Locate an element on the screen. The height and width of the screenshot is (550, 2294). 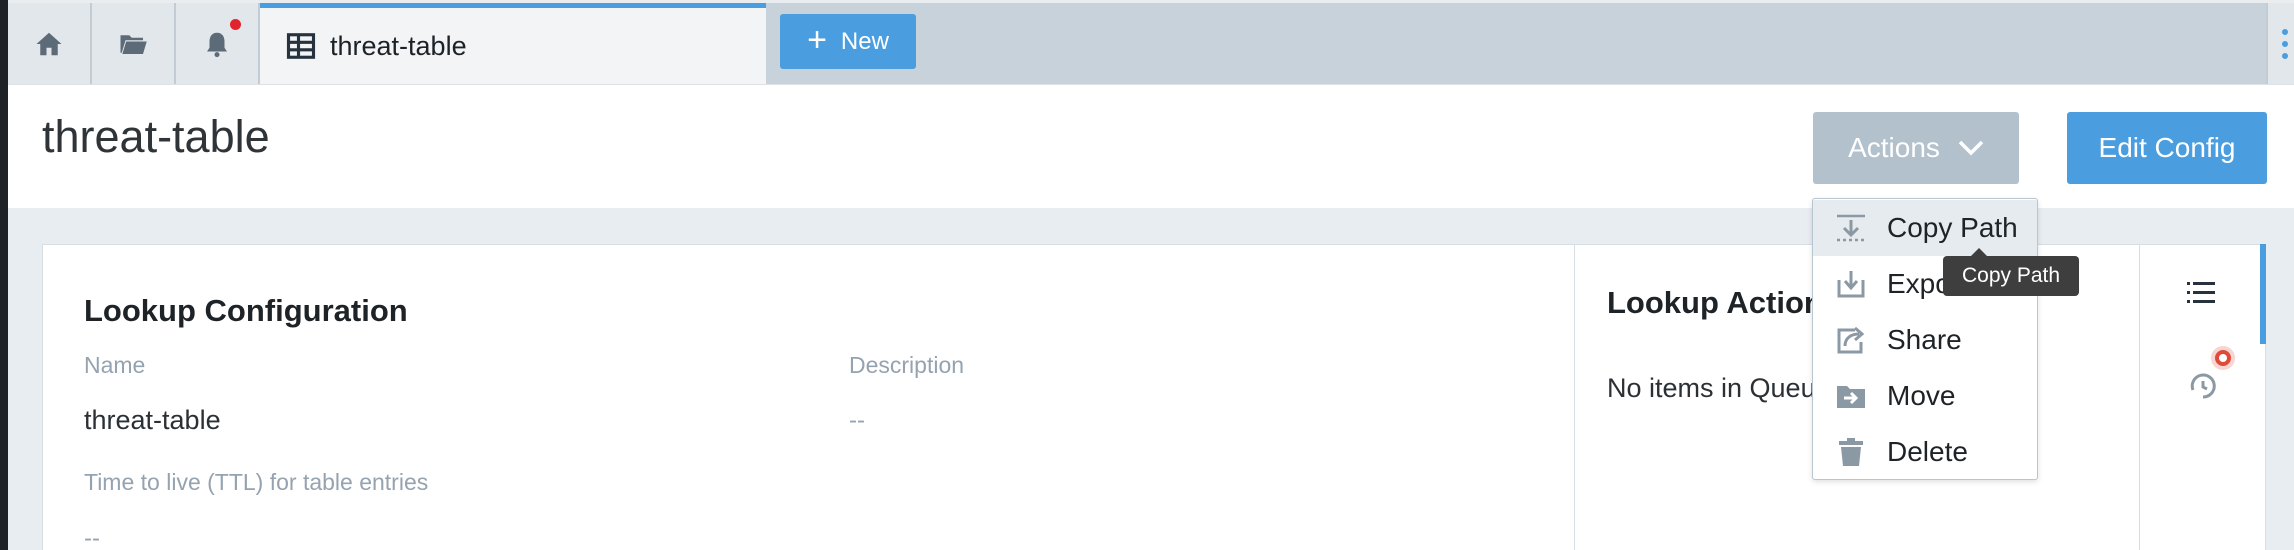
ttl-value: -- is located at coordinates (92, 537).